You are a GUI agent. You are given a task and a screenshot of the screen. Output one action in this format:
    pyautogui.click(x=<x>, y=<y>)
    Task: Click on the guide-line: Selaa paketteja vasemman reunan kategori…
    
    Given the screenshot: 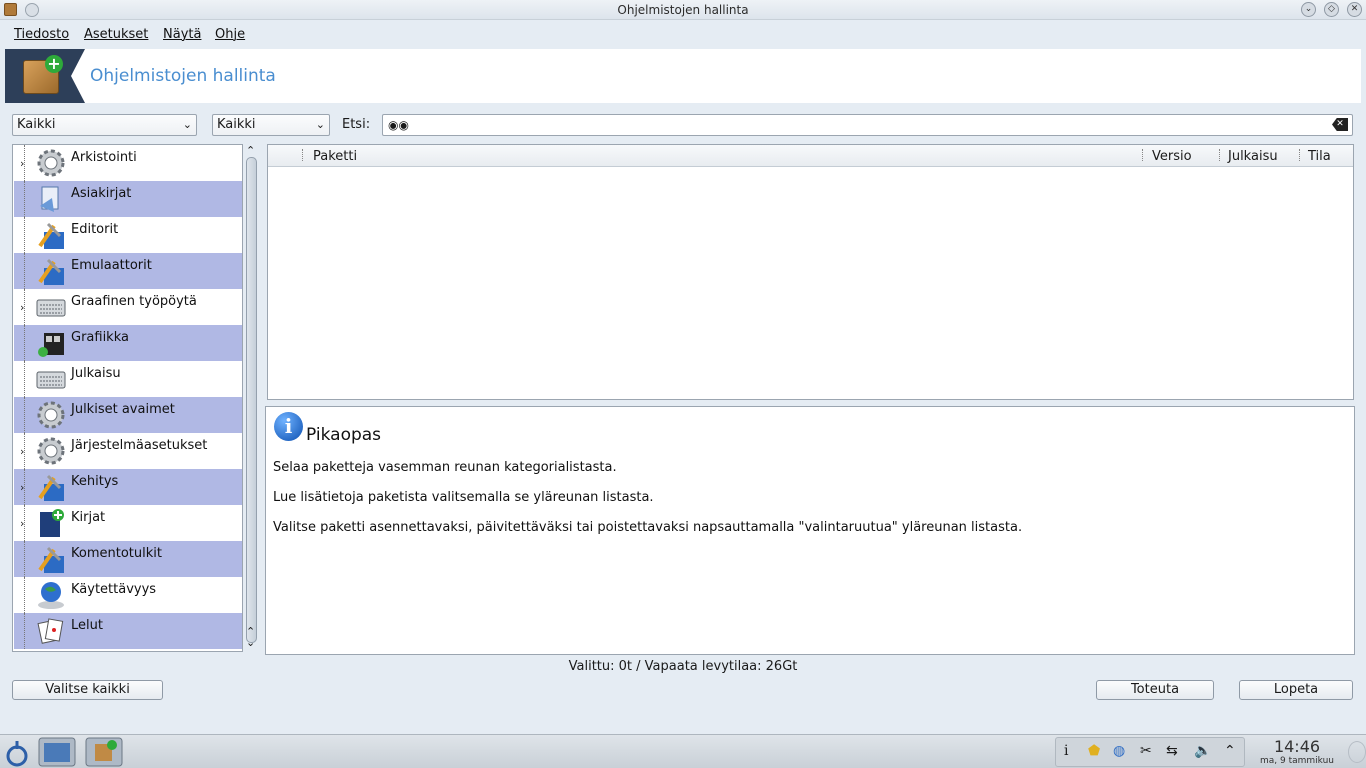 What is the action you would take?
    pyautogui.click(x=445, y=467)
    